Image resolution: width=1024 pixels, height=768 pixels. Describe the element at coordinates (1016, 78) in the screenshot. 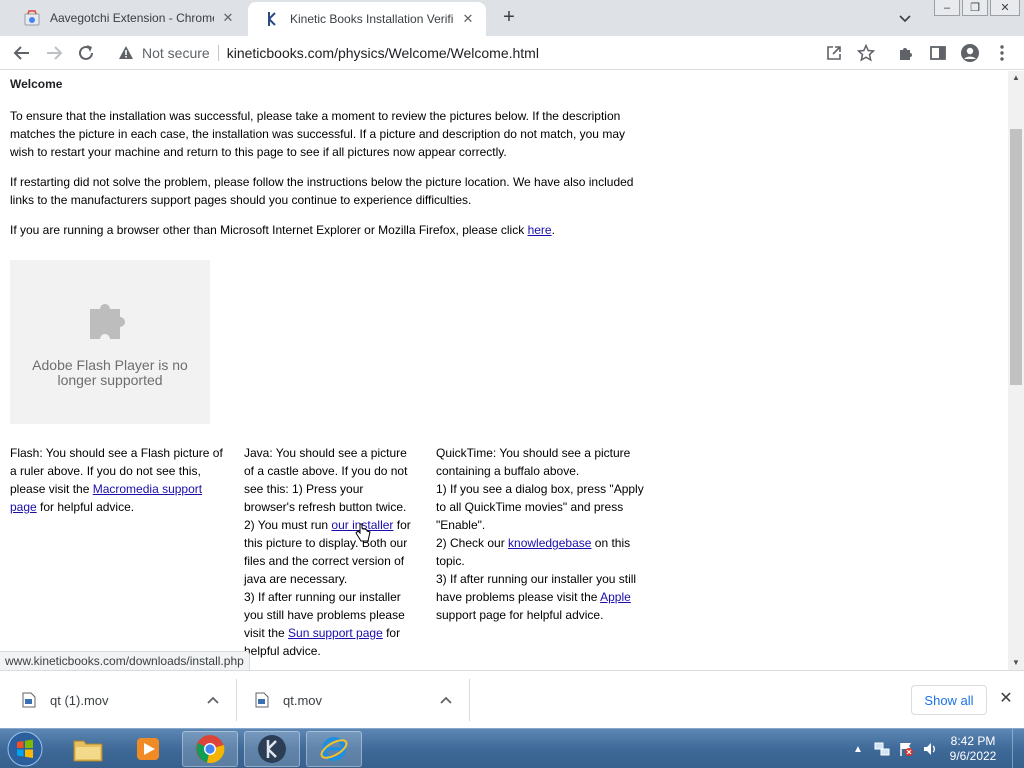

I see `scroll-up-arrow-icon: ▲` at that location.